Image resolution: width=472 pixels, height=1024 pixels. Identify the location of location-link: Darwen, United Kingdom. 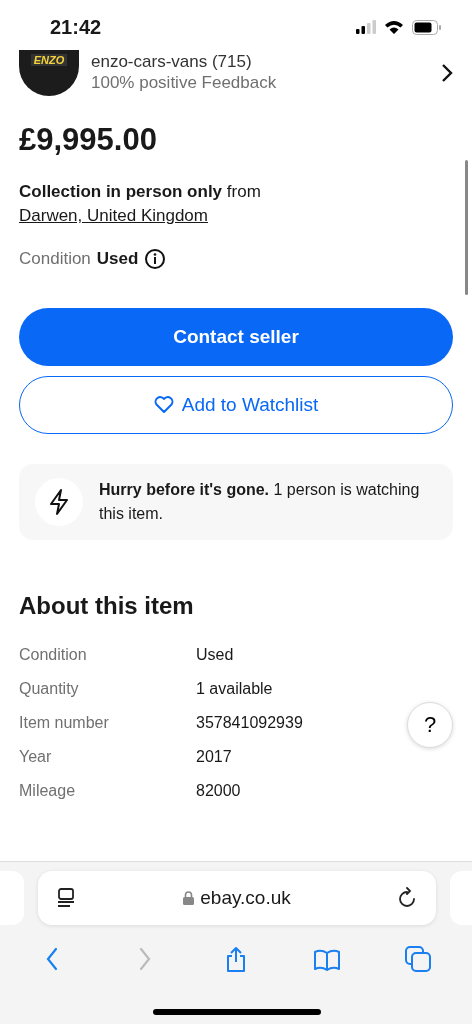
(113, 215).